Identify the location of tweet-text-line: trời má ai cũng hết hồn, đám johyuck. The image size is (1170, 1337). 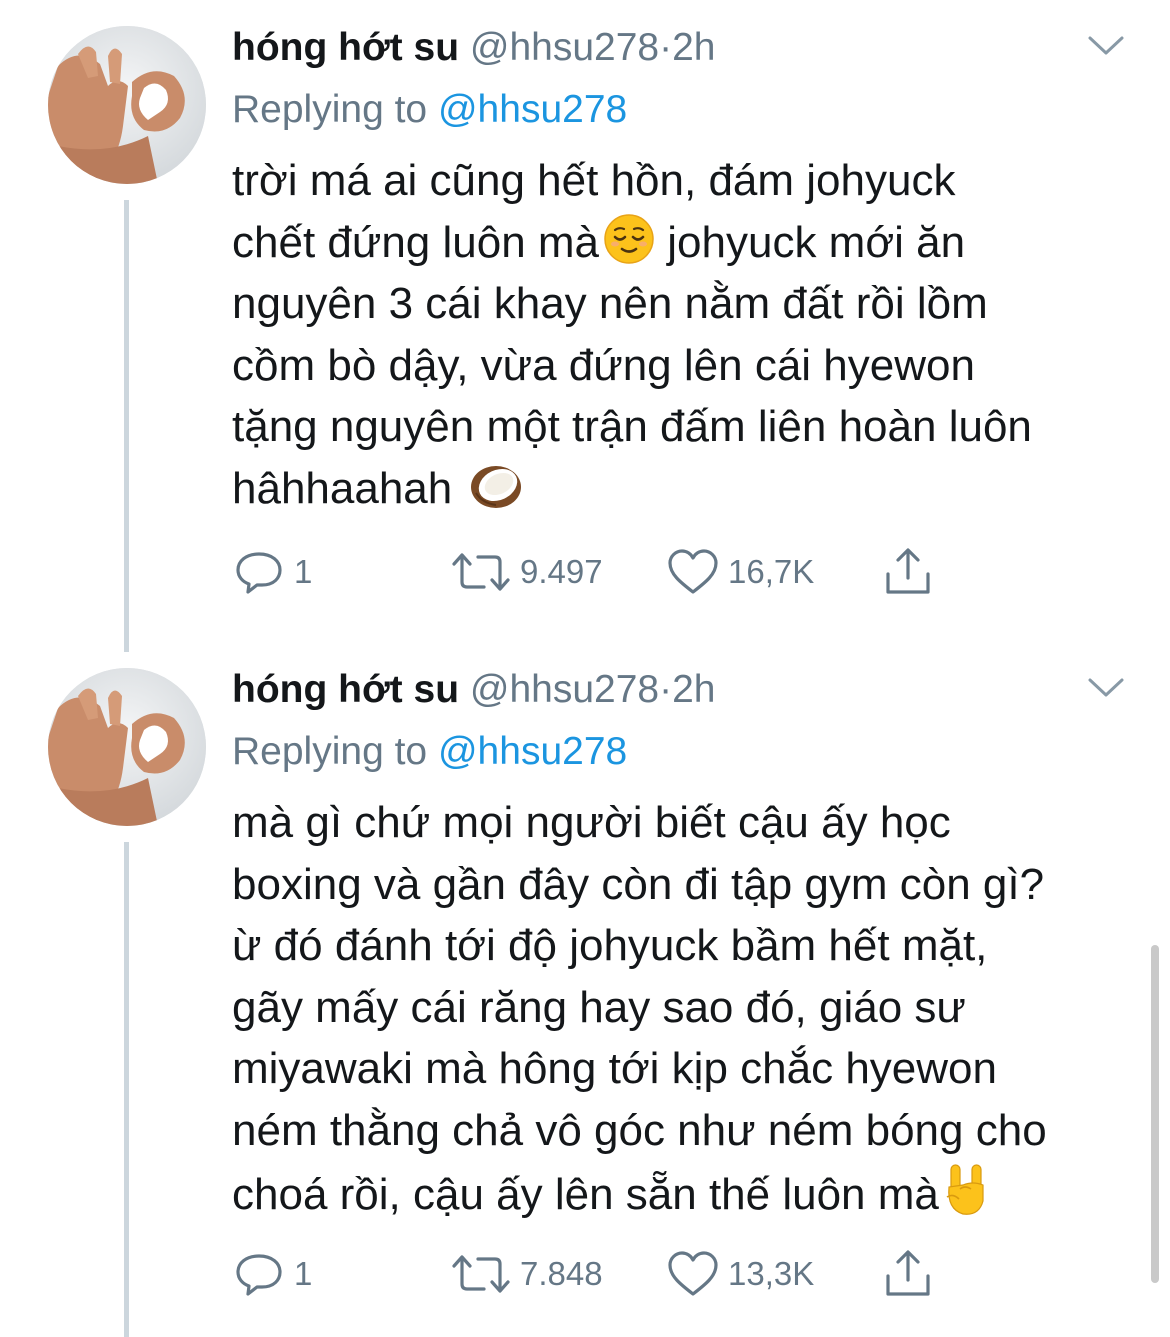
(594, 180).